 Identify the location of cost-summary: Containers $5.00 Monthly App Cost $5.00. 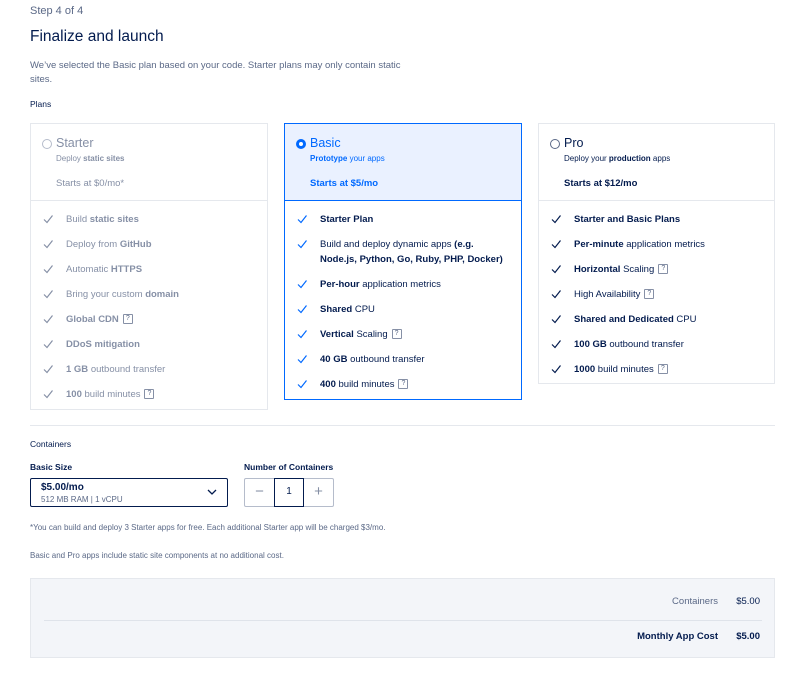
(402, 618).